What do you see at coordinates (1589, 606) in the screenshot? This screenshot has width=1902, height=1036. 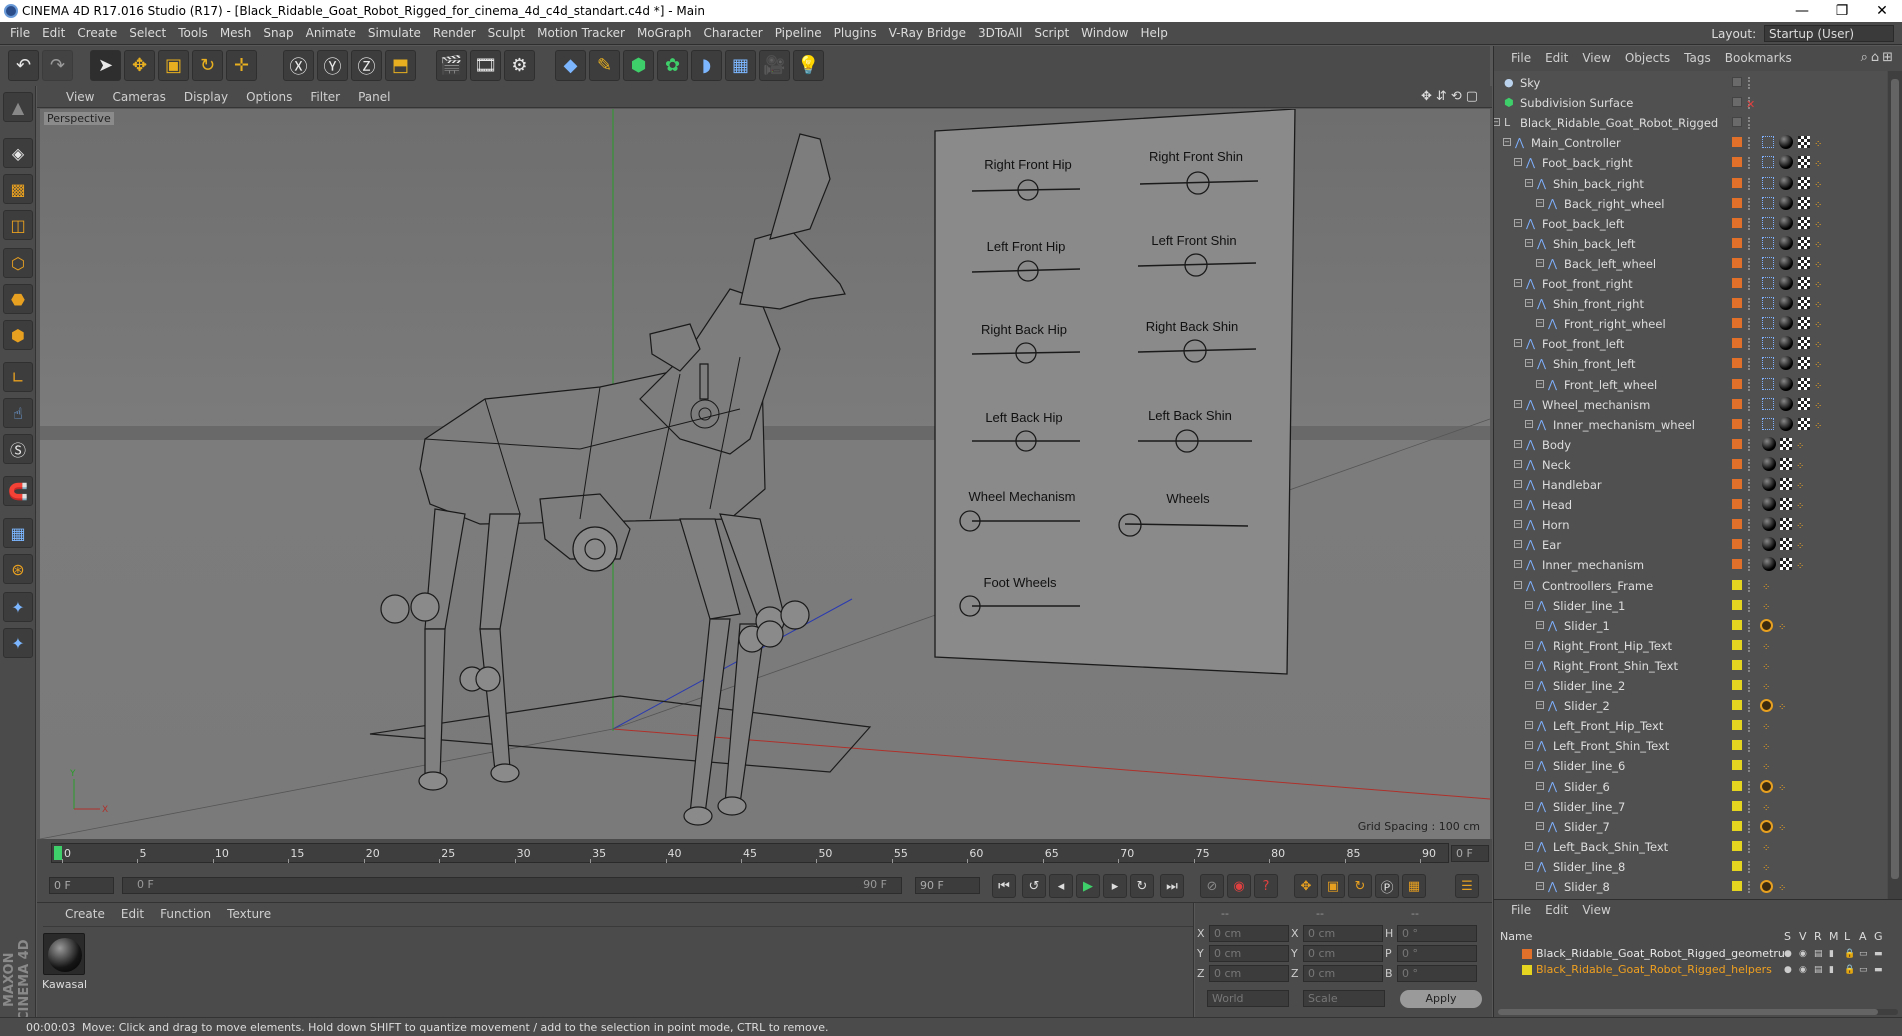 I see `object-name: Slider_line_1` at bounding box center [1589, 606].